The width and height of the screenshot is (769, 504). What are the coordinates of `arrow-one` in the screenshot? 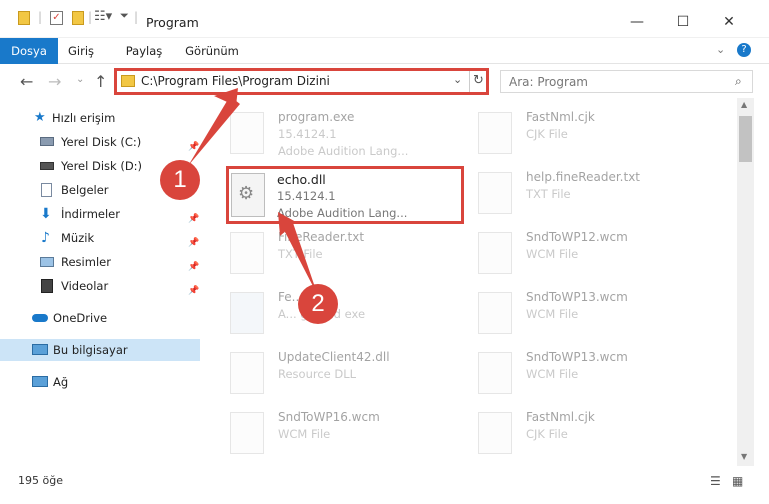 It's located at (214, 131).